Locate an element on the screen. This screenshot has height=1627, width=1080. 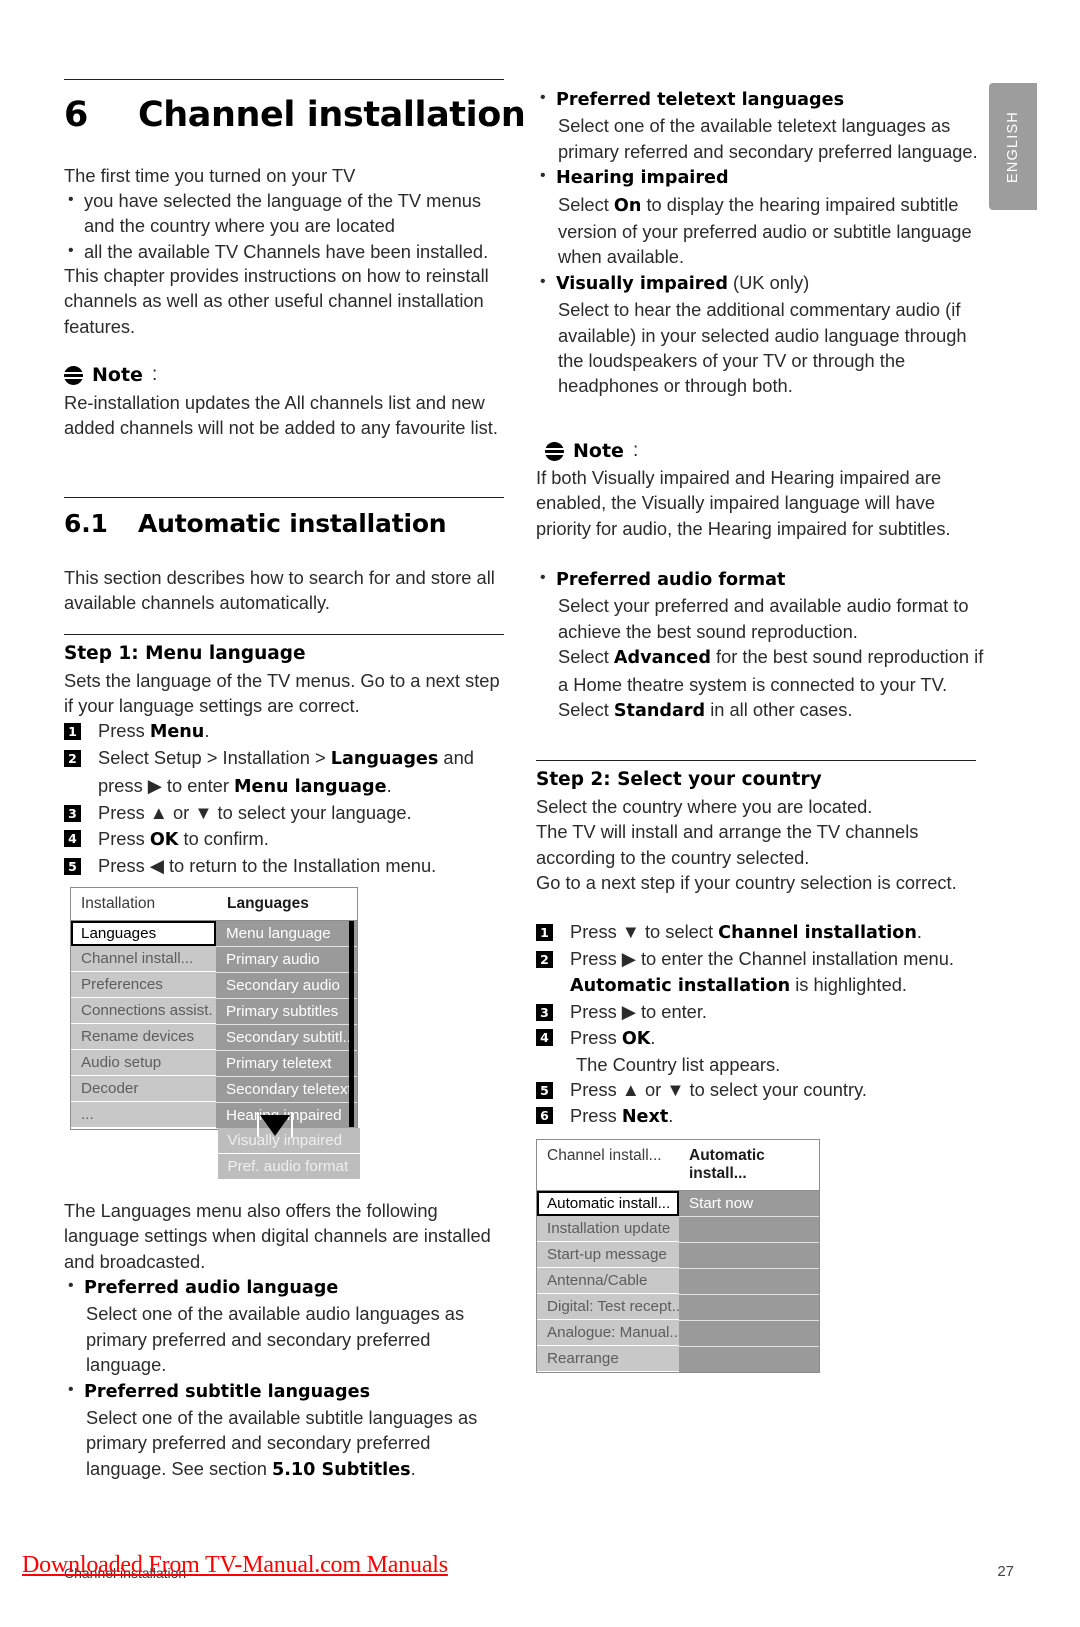
step-text: The Country list appears. is located at coordinates (678, 1065).